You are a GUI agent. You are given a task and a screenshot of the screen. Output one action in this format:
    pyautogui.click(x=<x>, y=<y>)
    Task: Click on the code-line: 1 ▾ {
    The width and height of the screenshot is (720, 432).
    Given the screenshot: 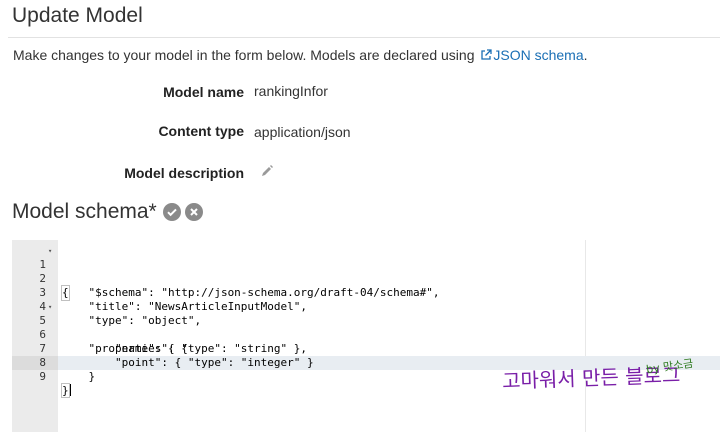 What is the action you would take?
    pyautogui.click(x=366, y=272)
    